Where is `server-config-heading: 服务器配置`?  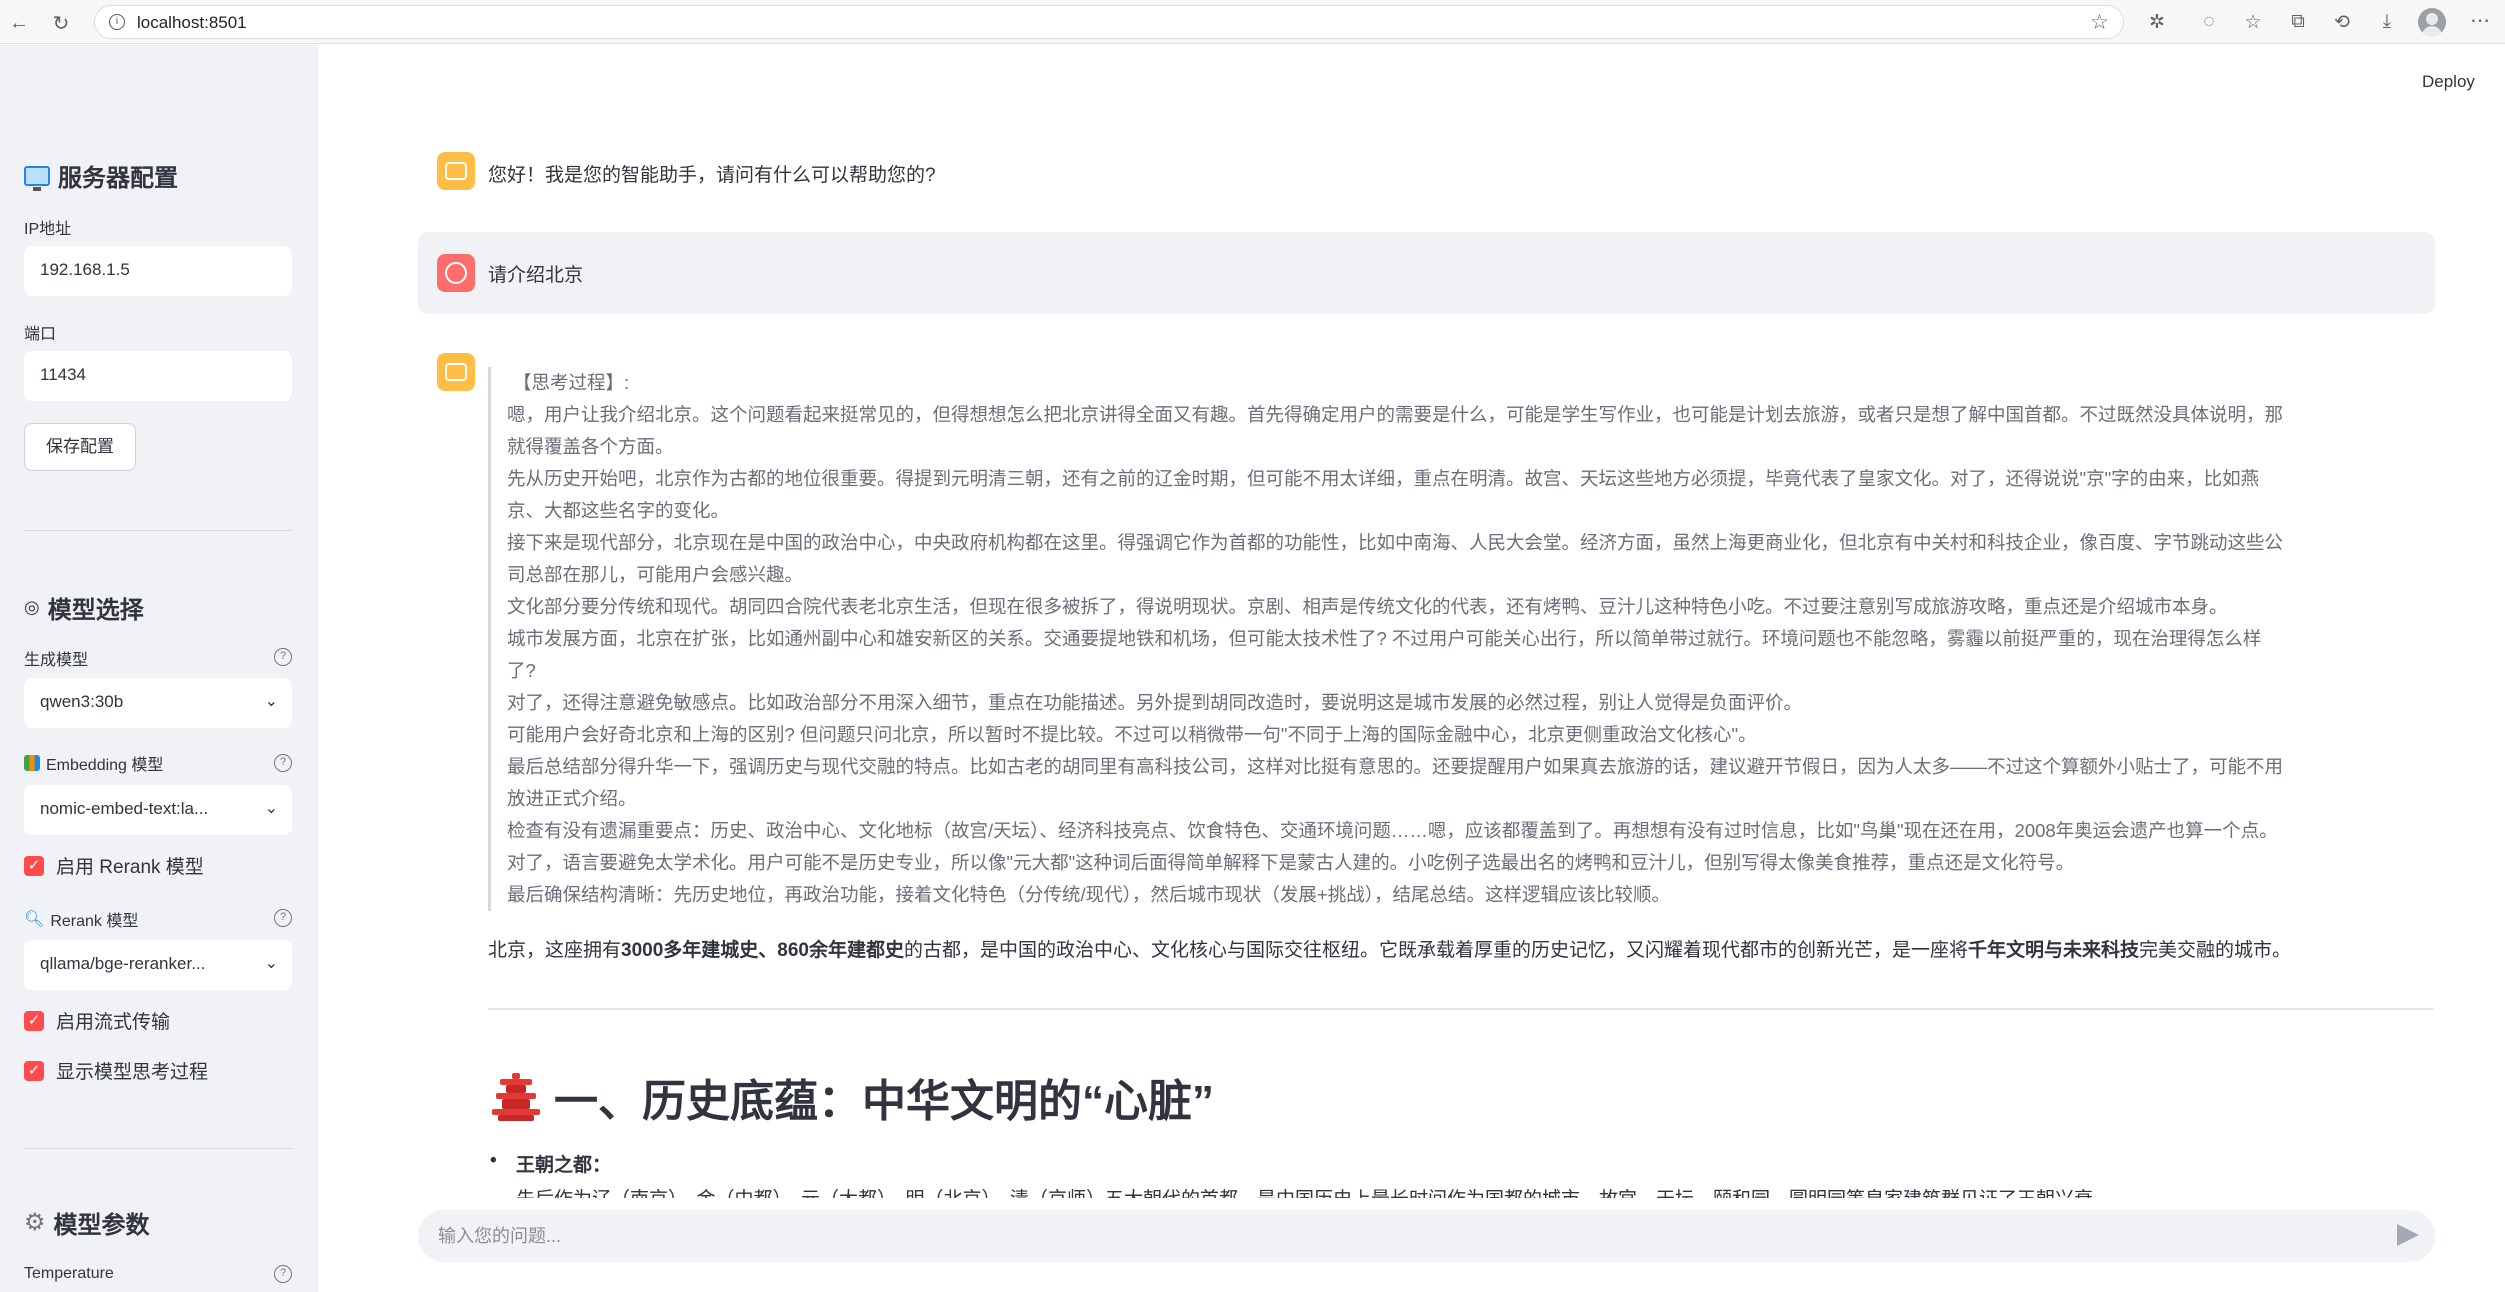 server-config-heading: 服务器配置 is located at coordinates (101, 175).